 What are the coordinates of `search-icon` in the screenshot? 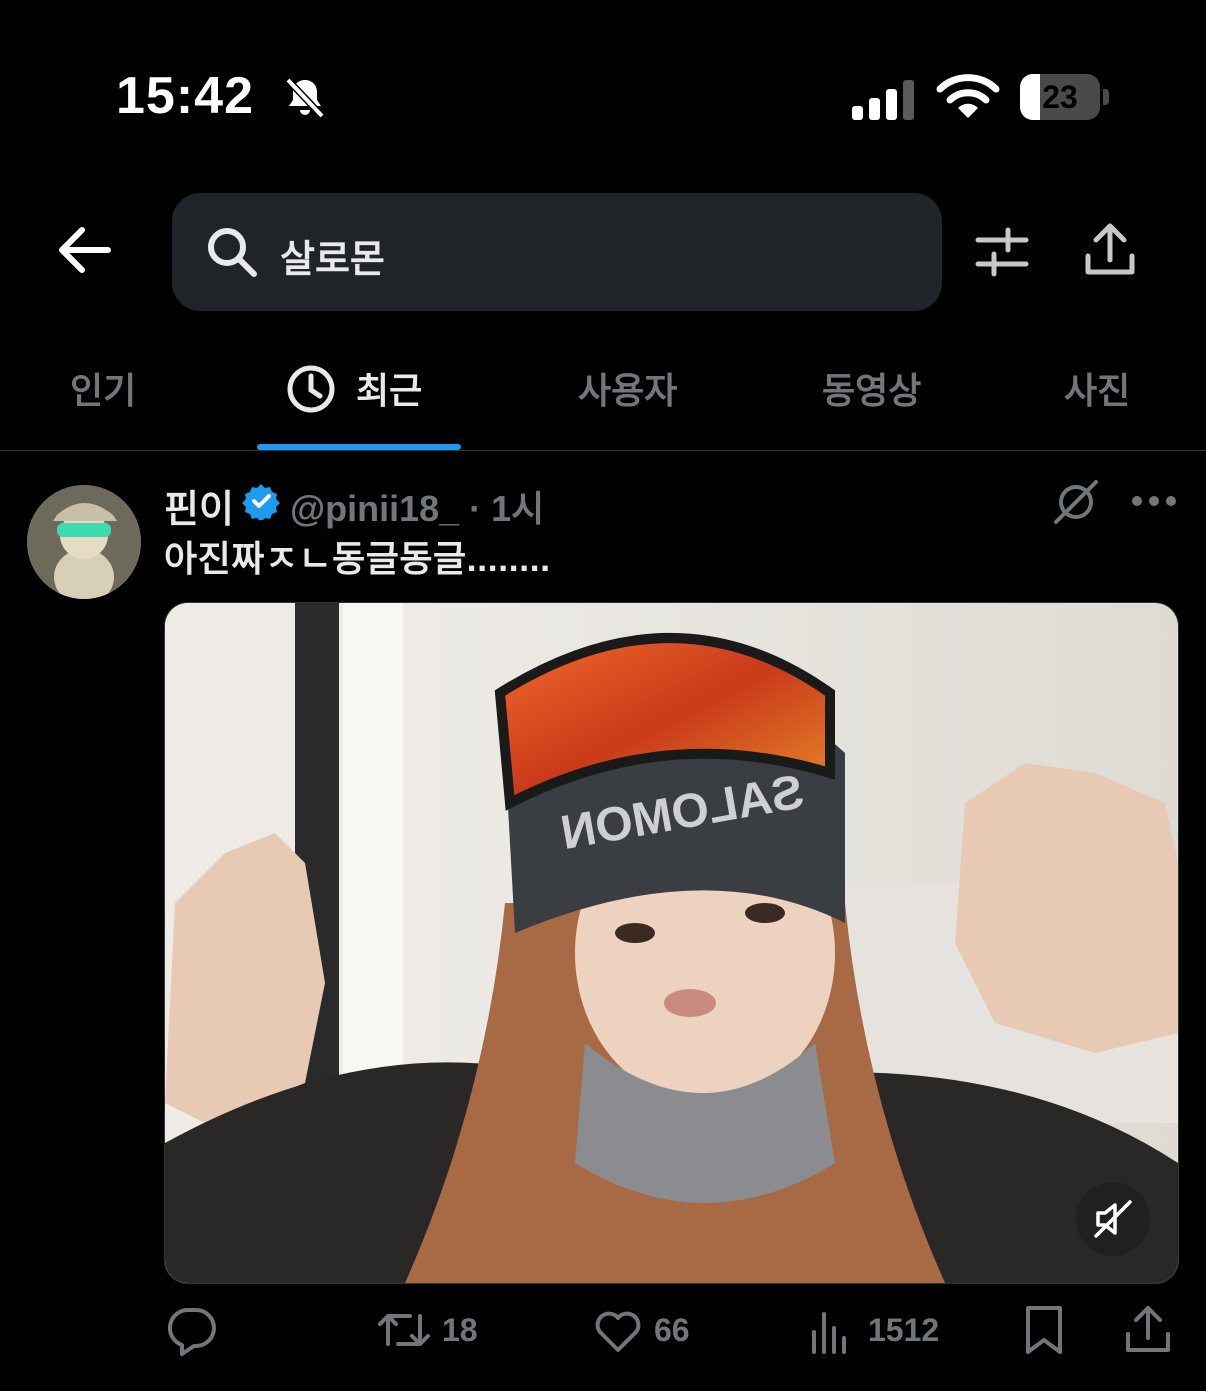 It's located at (232, 252).